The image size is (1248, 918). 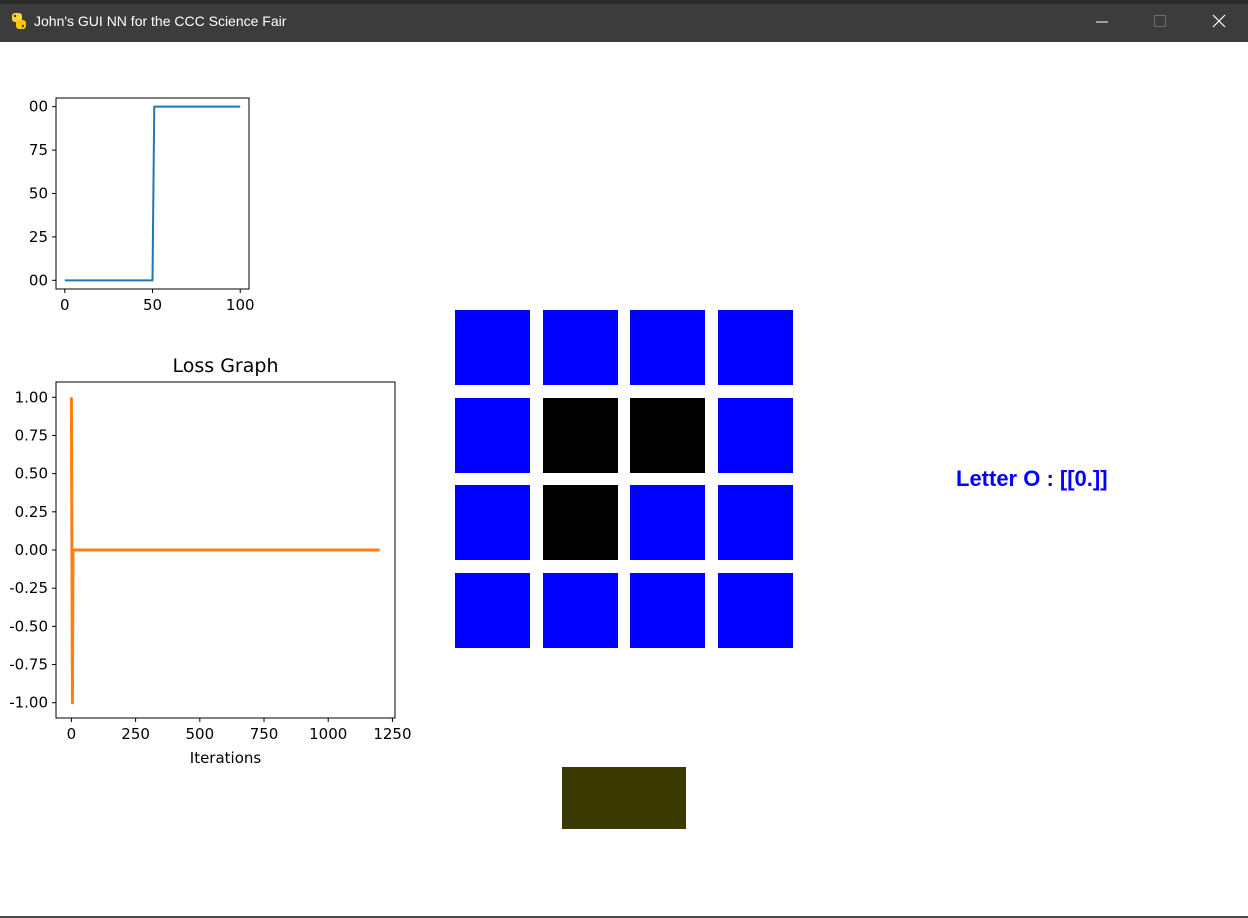 What do you see at coordinates (28, 703) in the screenshot?
I see `y-tick-label: -1.00` at bounding box center [28, 703].